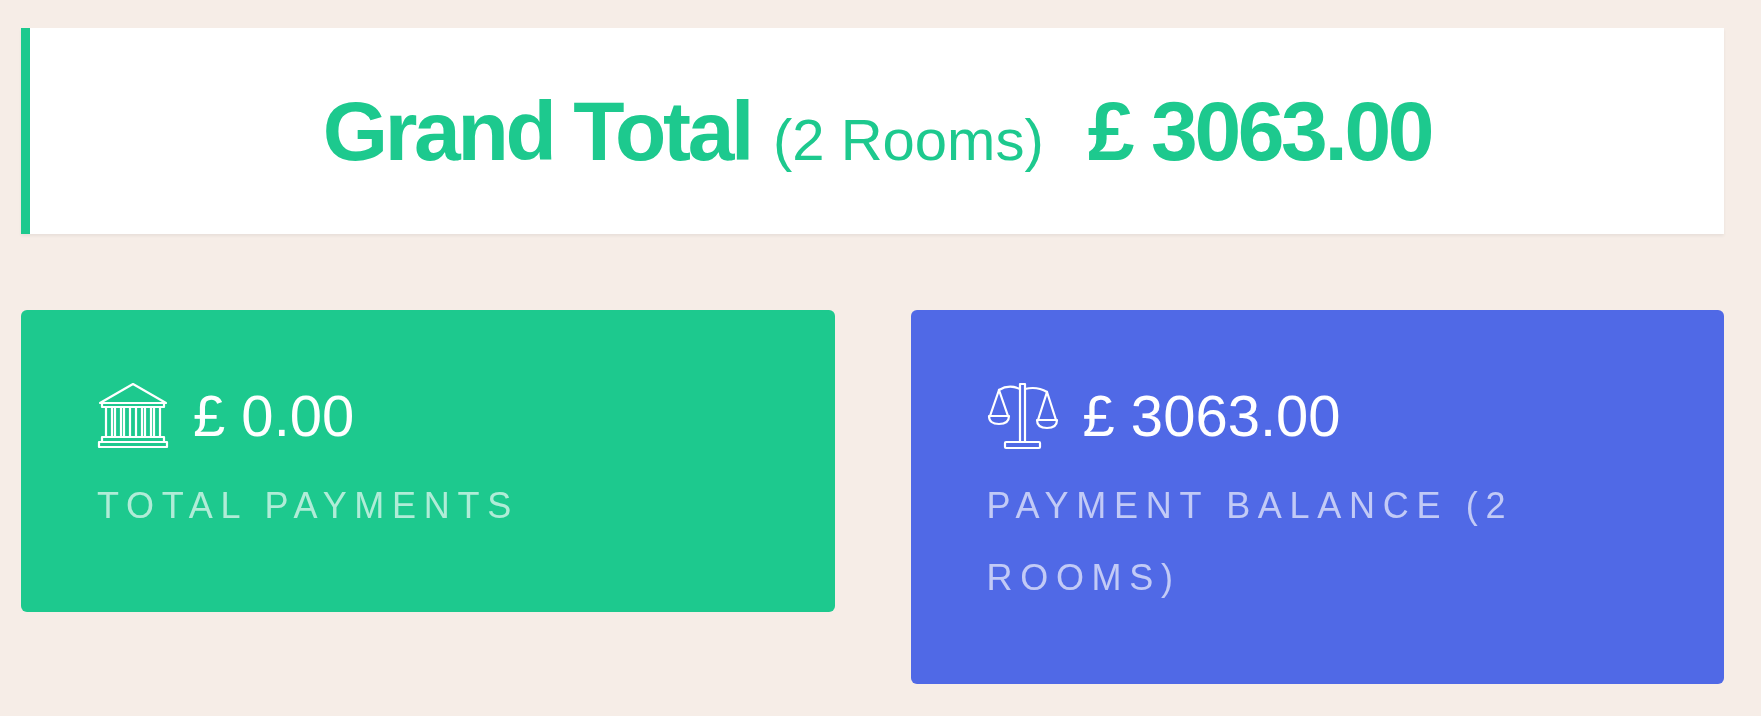  What do you see at coordinates (133, 416) in the screenshot?
I see `bank-icon` at bounding box center [133, 416].